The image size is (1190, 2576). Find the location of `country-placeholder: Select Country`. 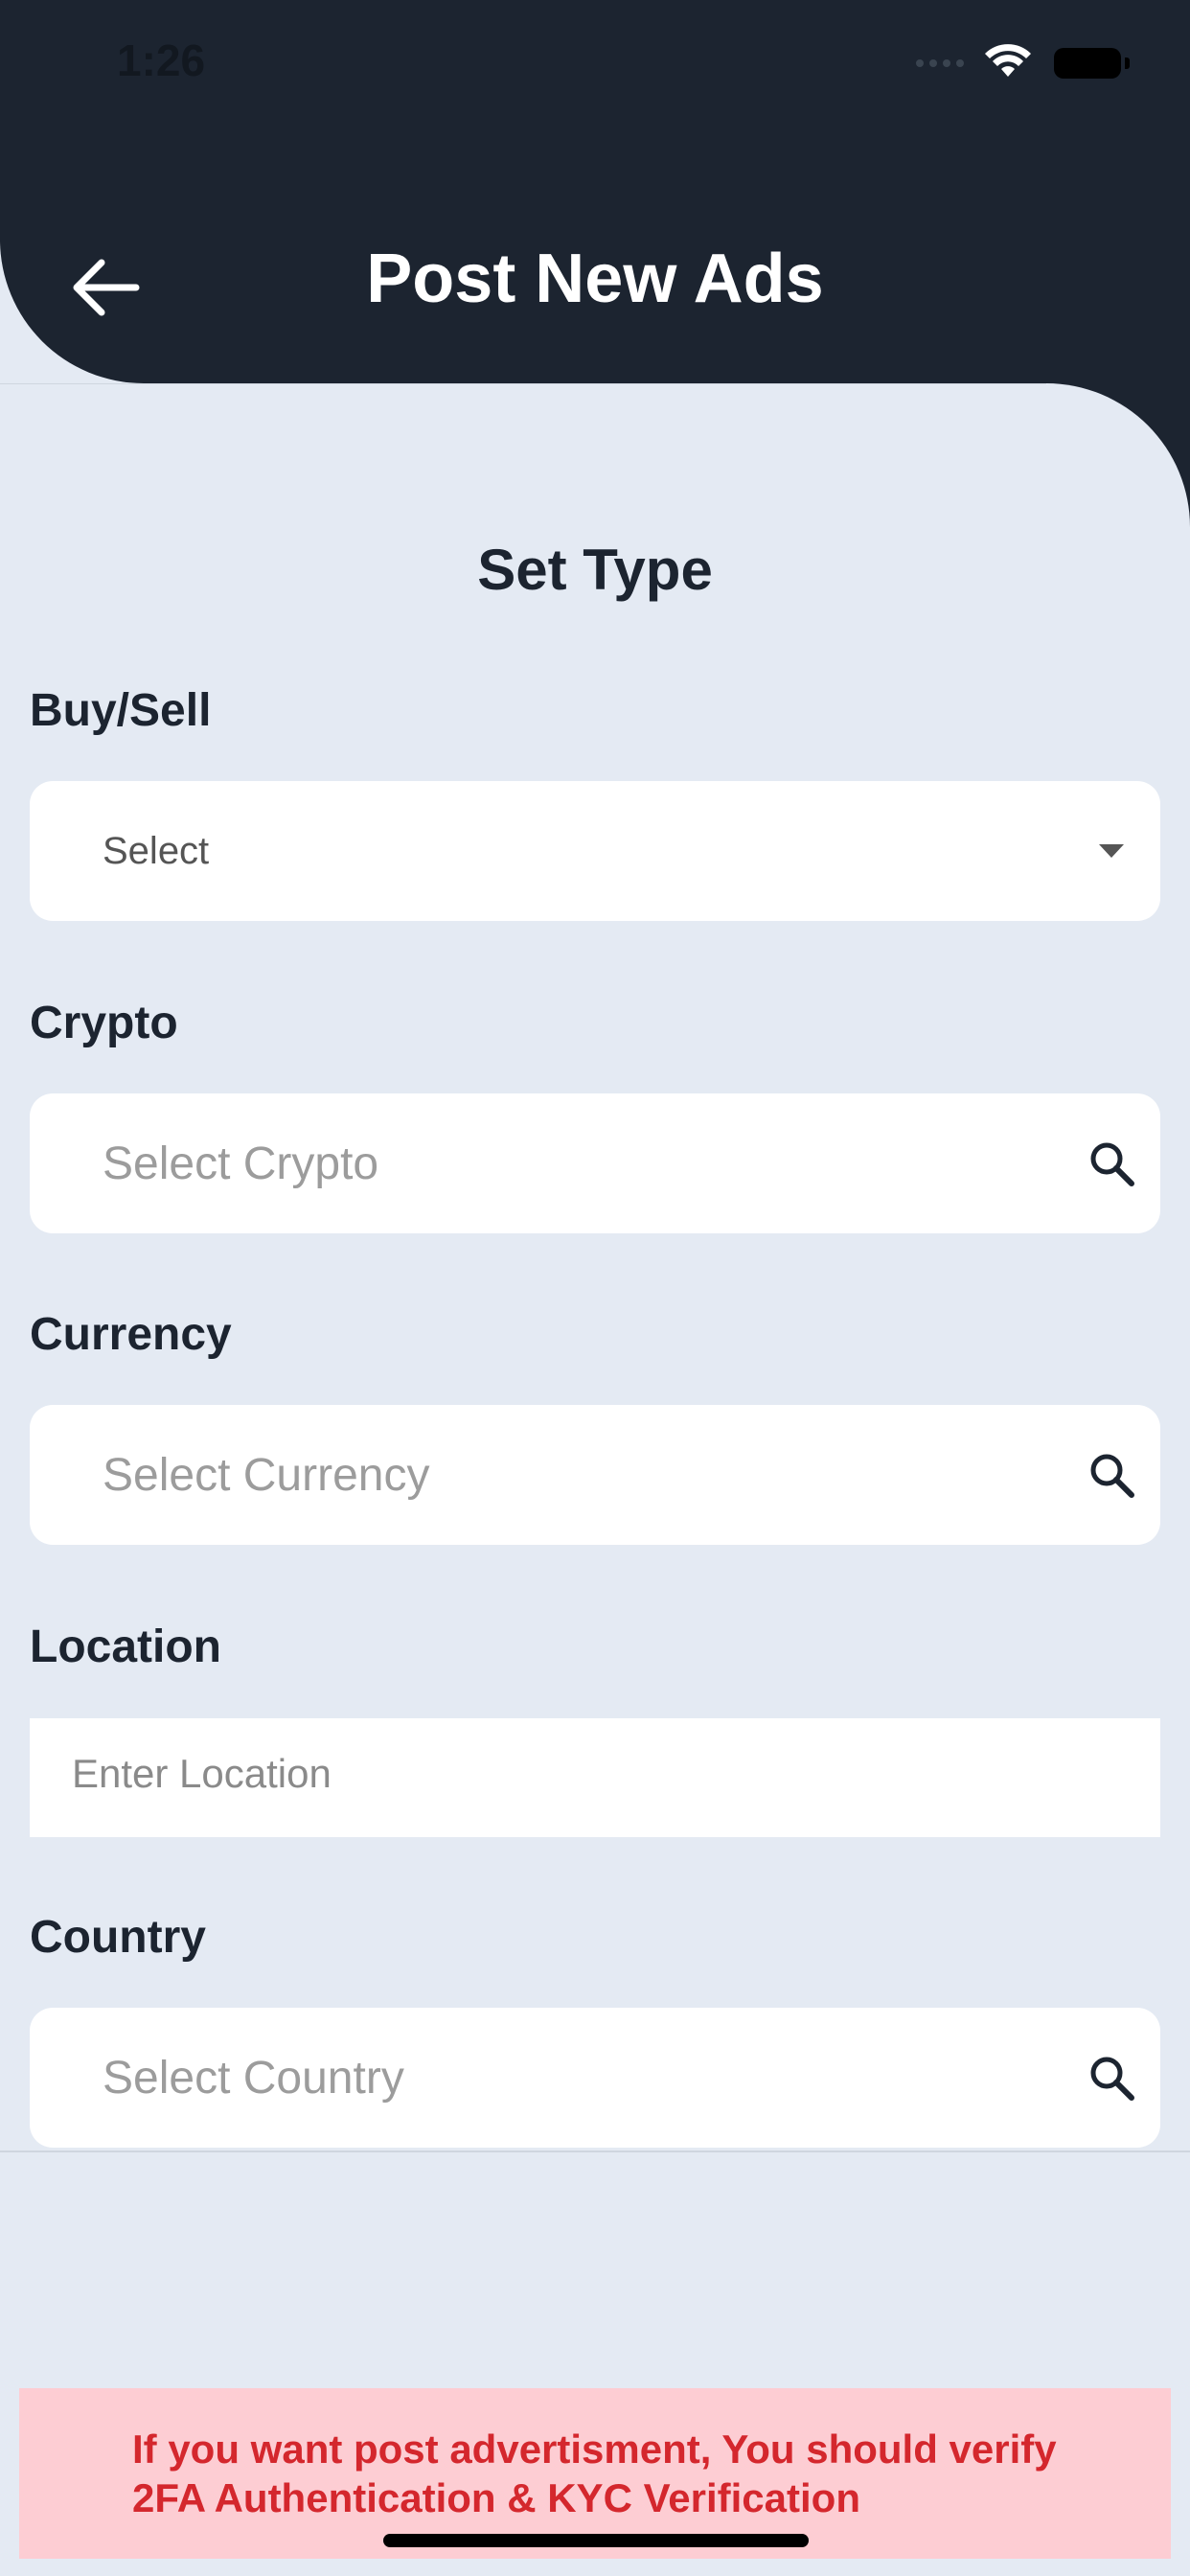

country-placeholder: Select Country is located at coordinates (254, 2078).